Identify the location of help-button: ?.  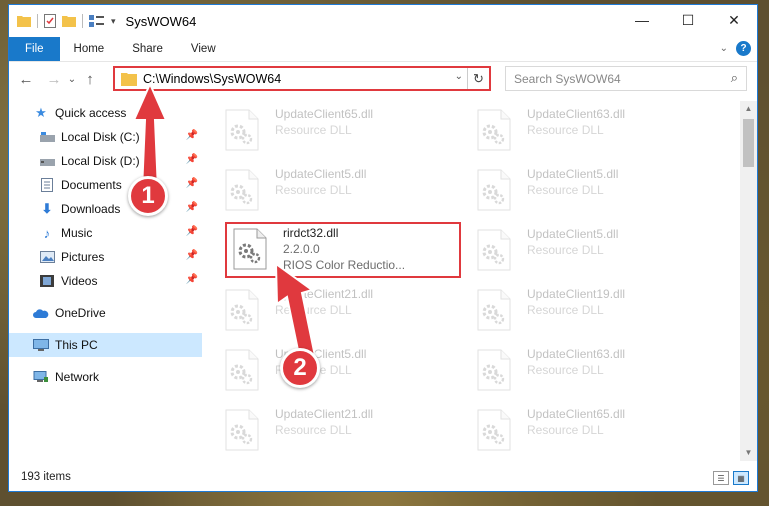
(743, 48).